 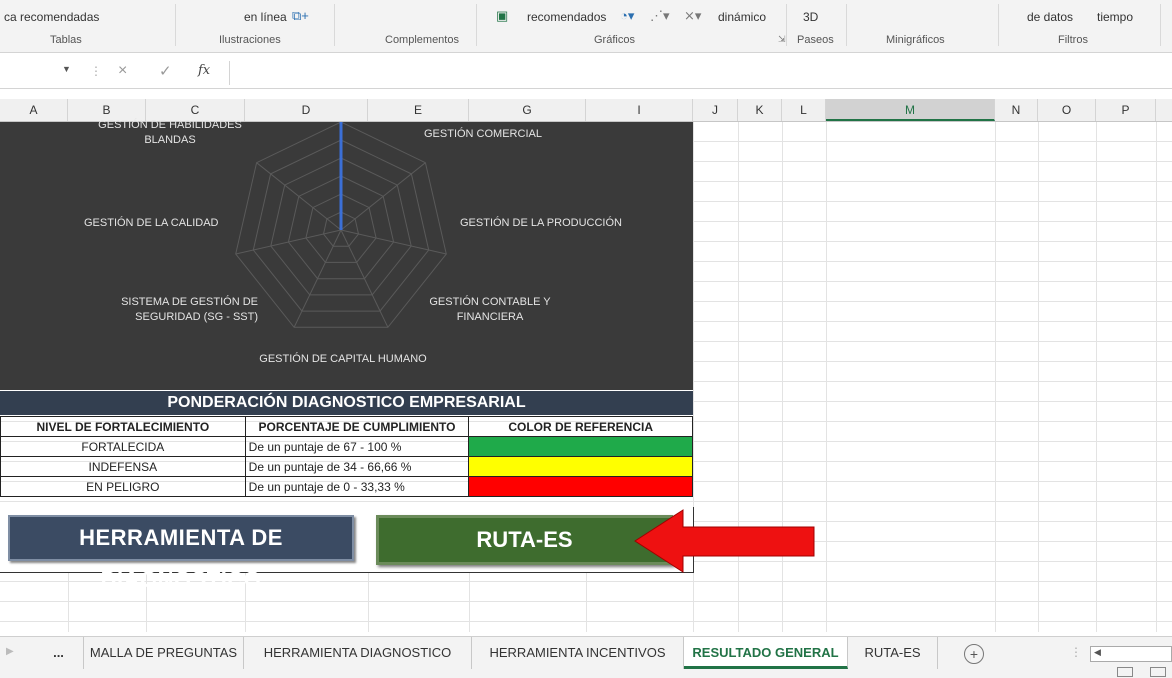 I want to click on group-charts: Gráficos, so click(x=614, y=40).